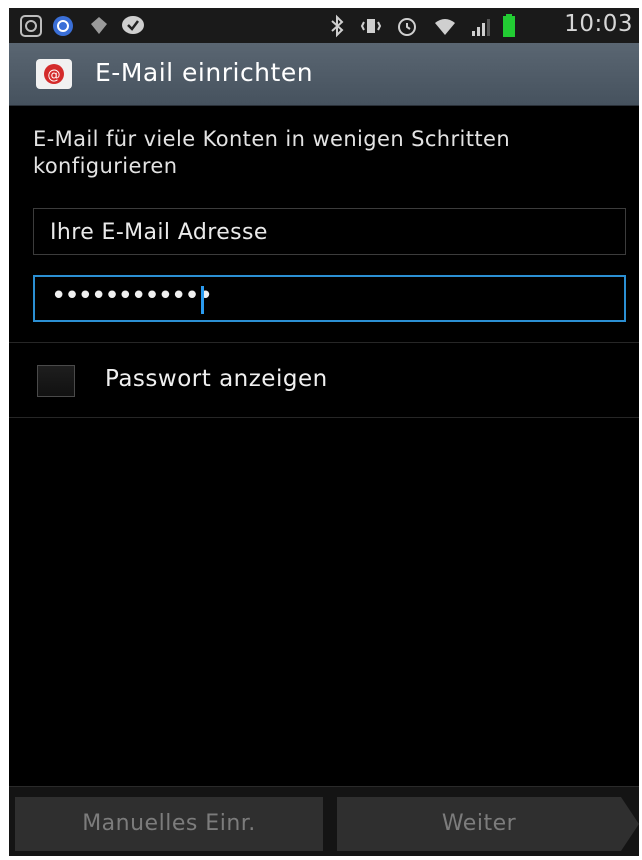 This screenshot has height=860, width=642. I want to click on manual-setup-button: Manuelles Einr., so click(169, 824).